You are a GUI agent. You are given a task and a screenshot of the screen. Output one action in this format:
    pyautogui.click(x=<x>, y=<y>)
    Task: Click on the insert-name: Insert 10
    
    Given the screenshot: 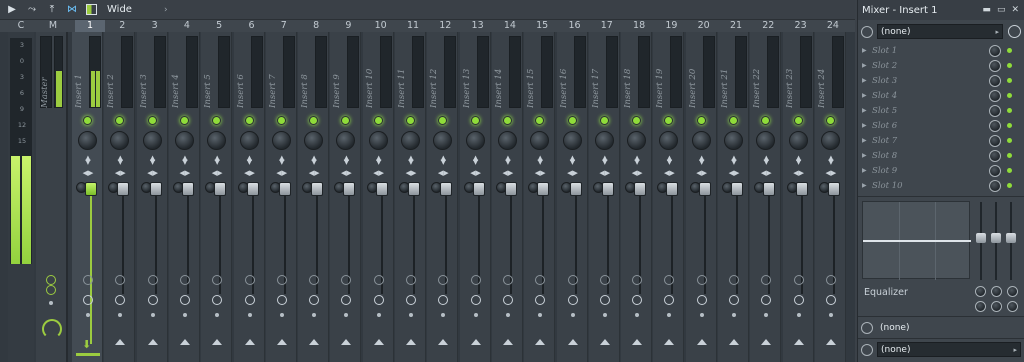 What is the action you would take?
    pyautogui.click(x=370, y=73)
    